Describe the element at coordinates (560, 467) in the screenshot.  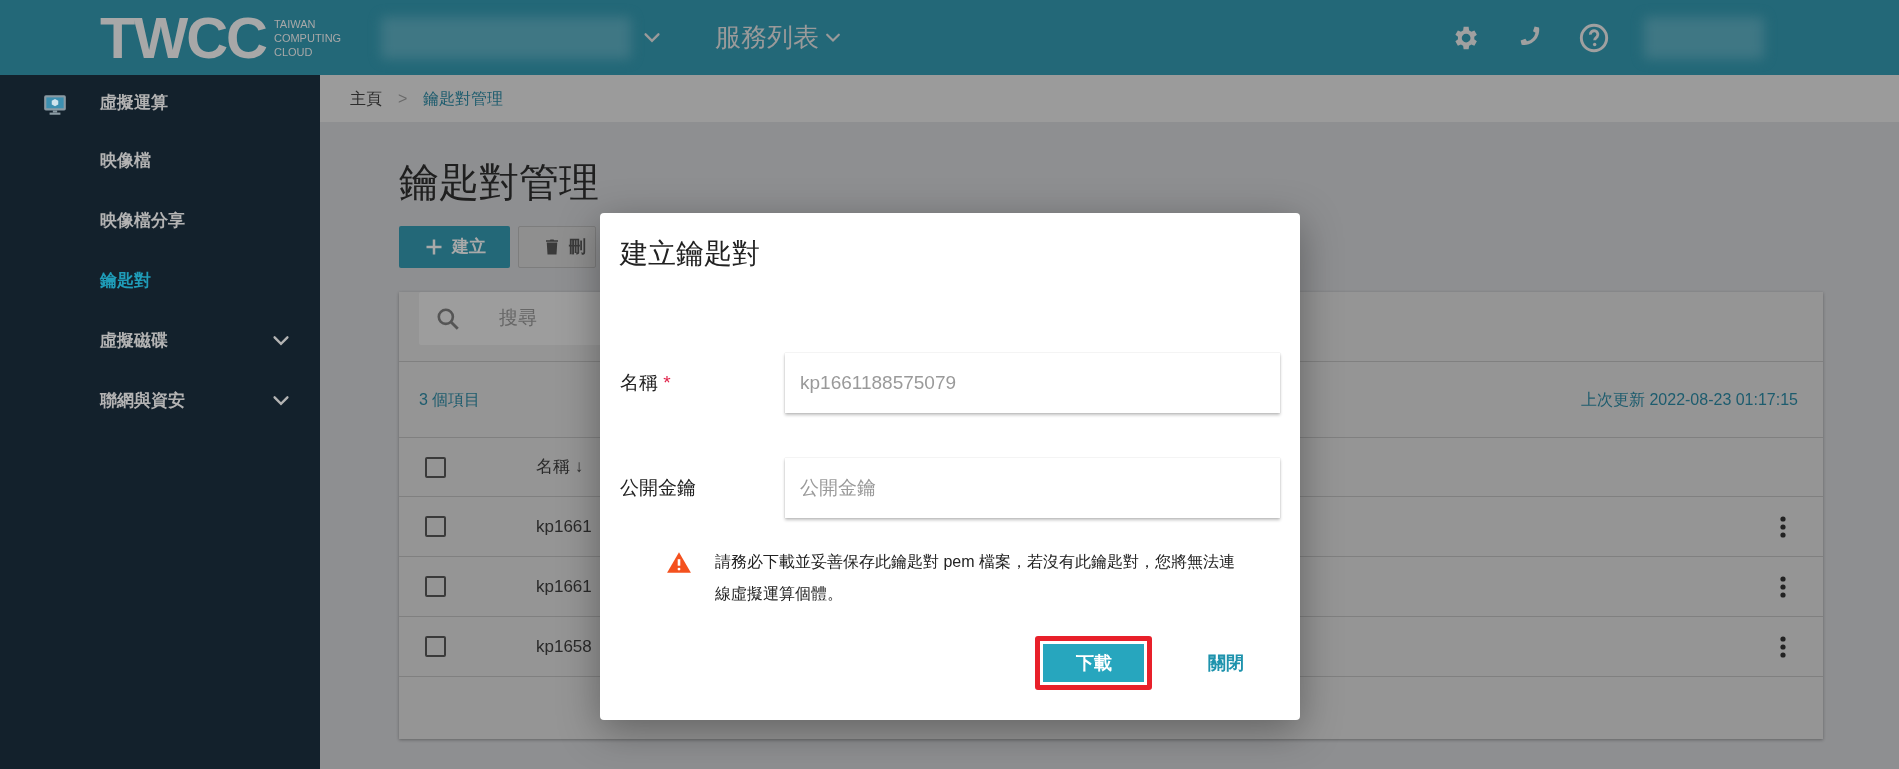
I see `column-header: 名稱 ↓` at that location.